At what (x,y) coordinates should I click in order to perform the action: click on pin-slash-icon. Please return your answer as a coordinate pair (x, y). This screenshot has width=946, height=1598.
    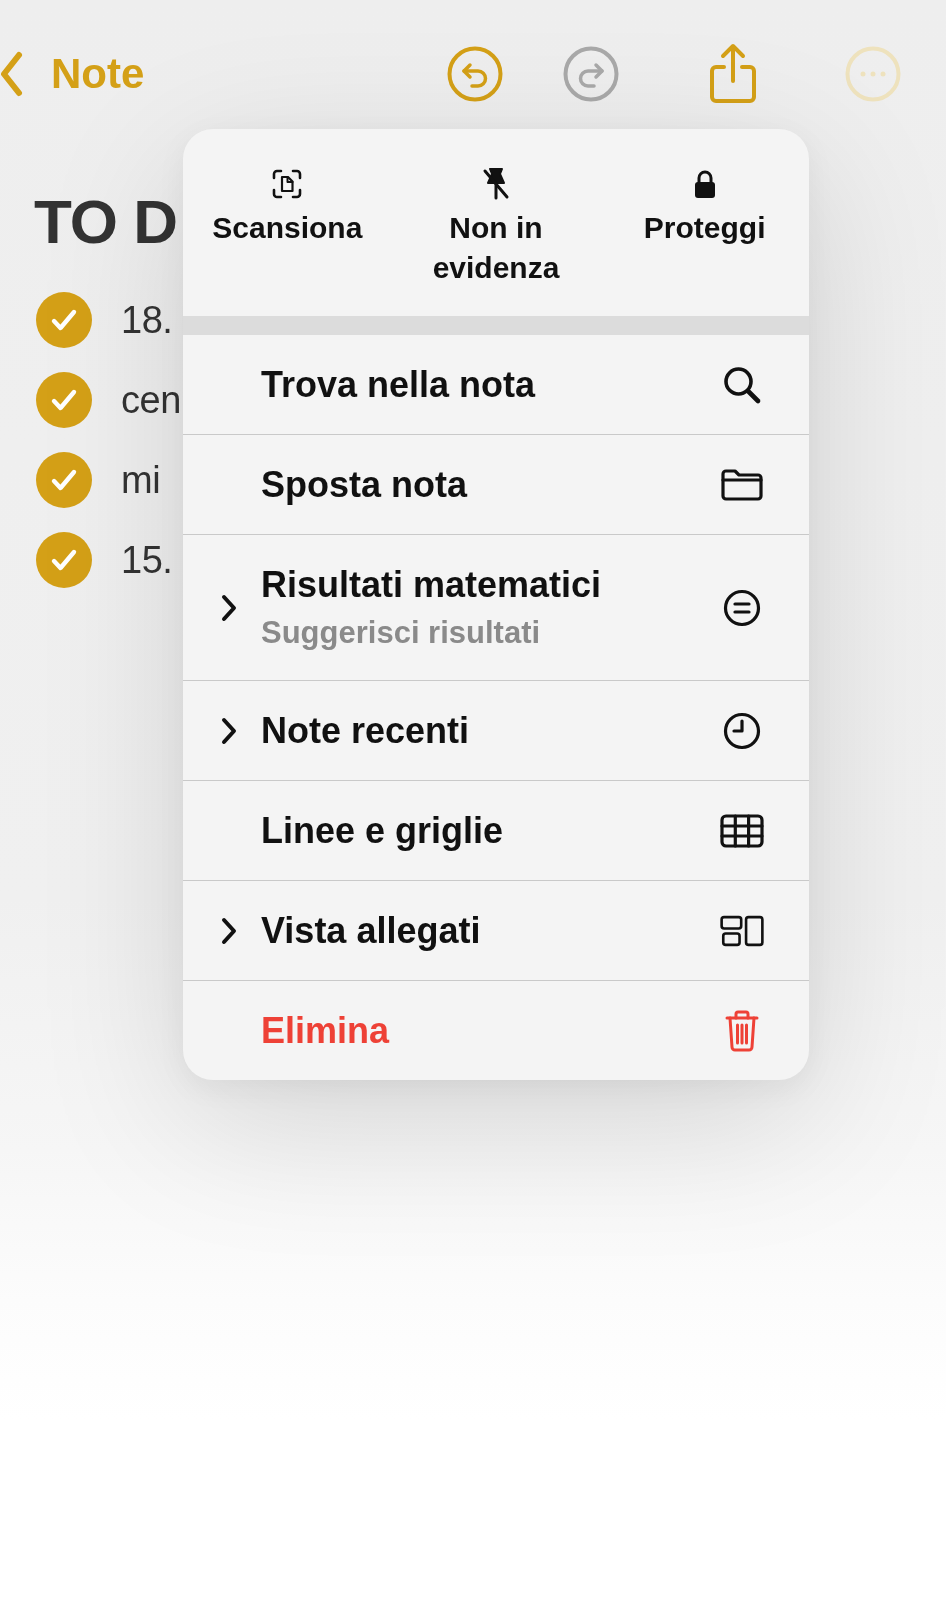
    Looking at the image, I should click on (496, 184).